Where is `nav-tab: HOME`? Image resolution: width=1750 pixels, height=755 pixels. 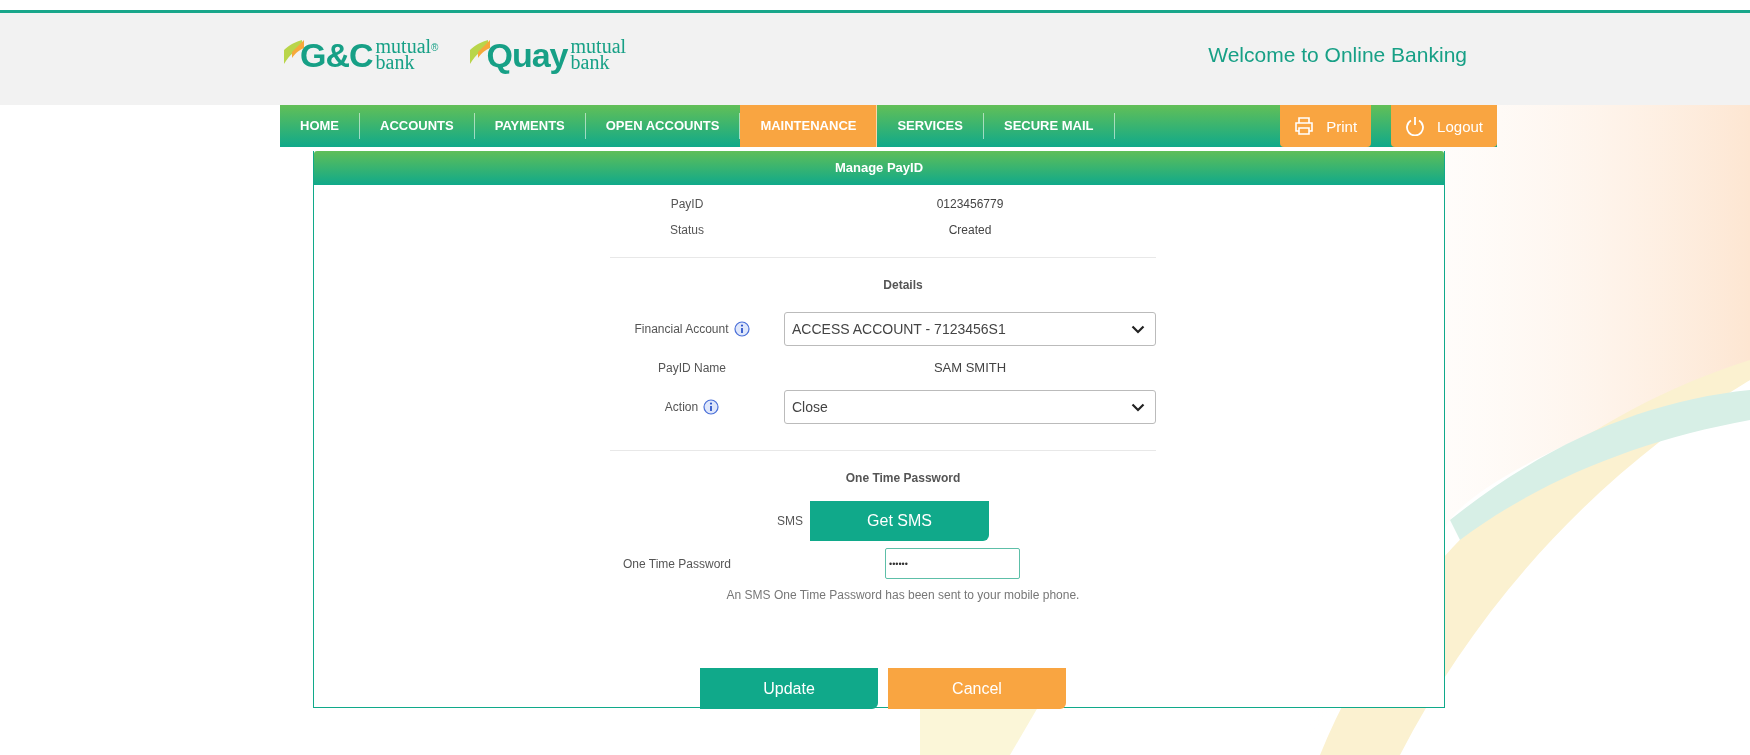 nav-tab: HOME is located at coordinates (320, 126).